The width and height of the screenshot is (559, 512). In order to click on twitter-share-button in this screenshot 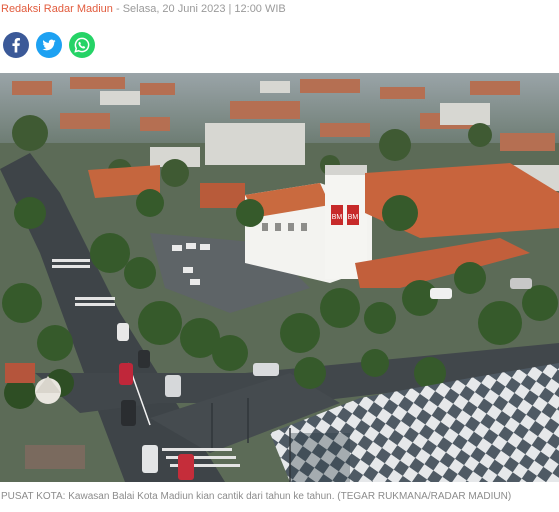, I will do `click(49, 45)`.